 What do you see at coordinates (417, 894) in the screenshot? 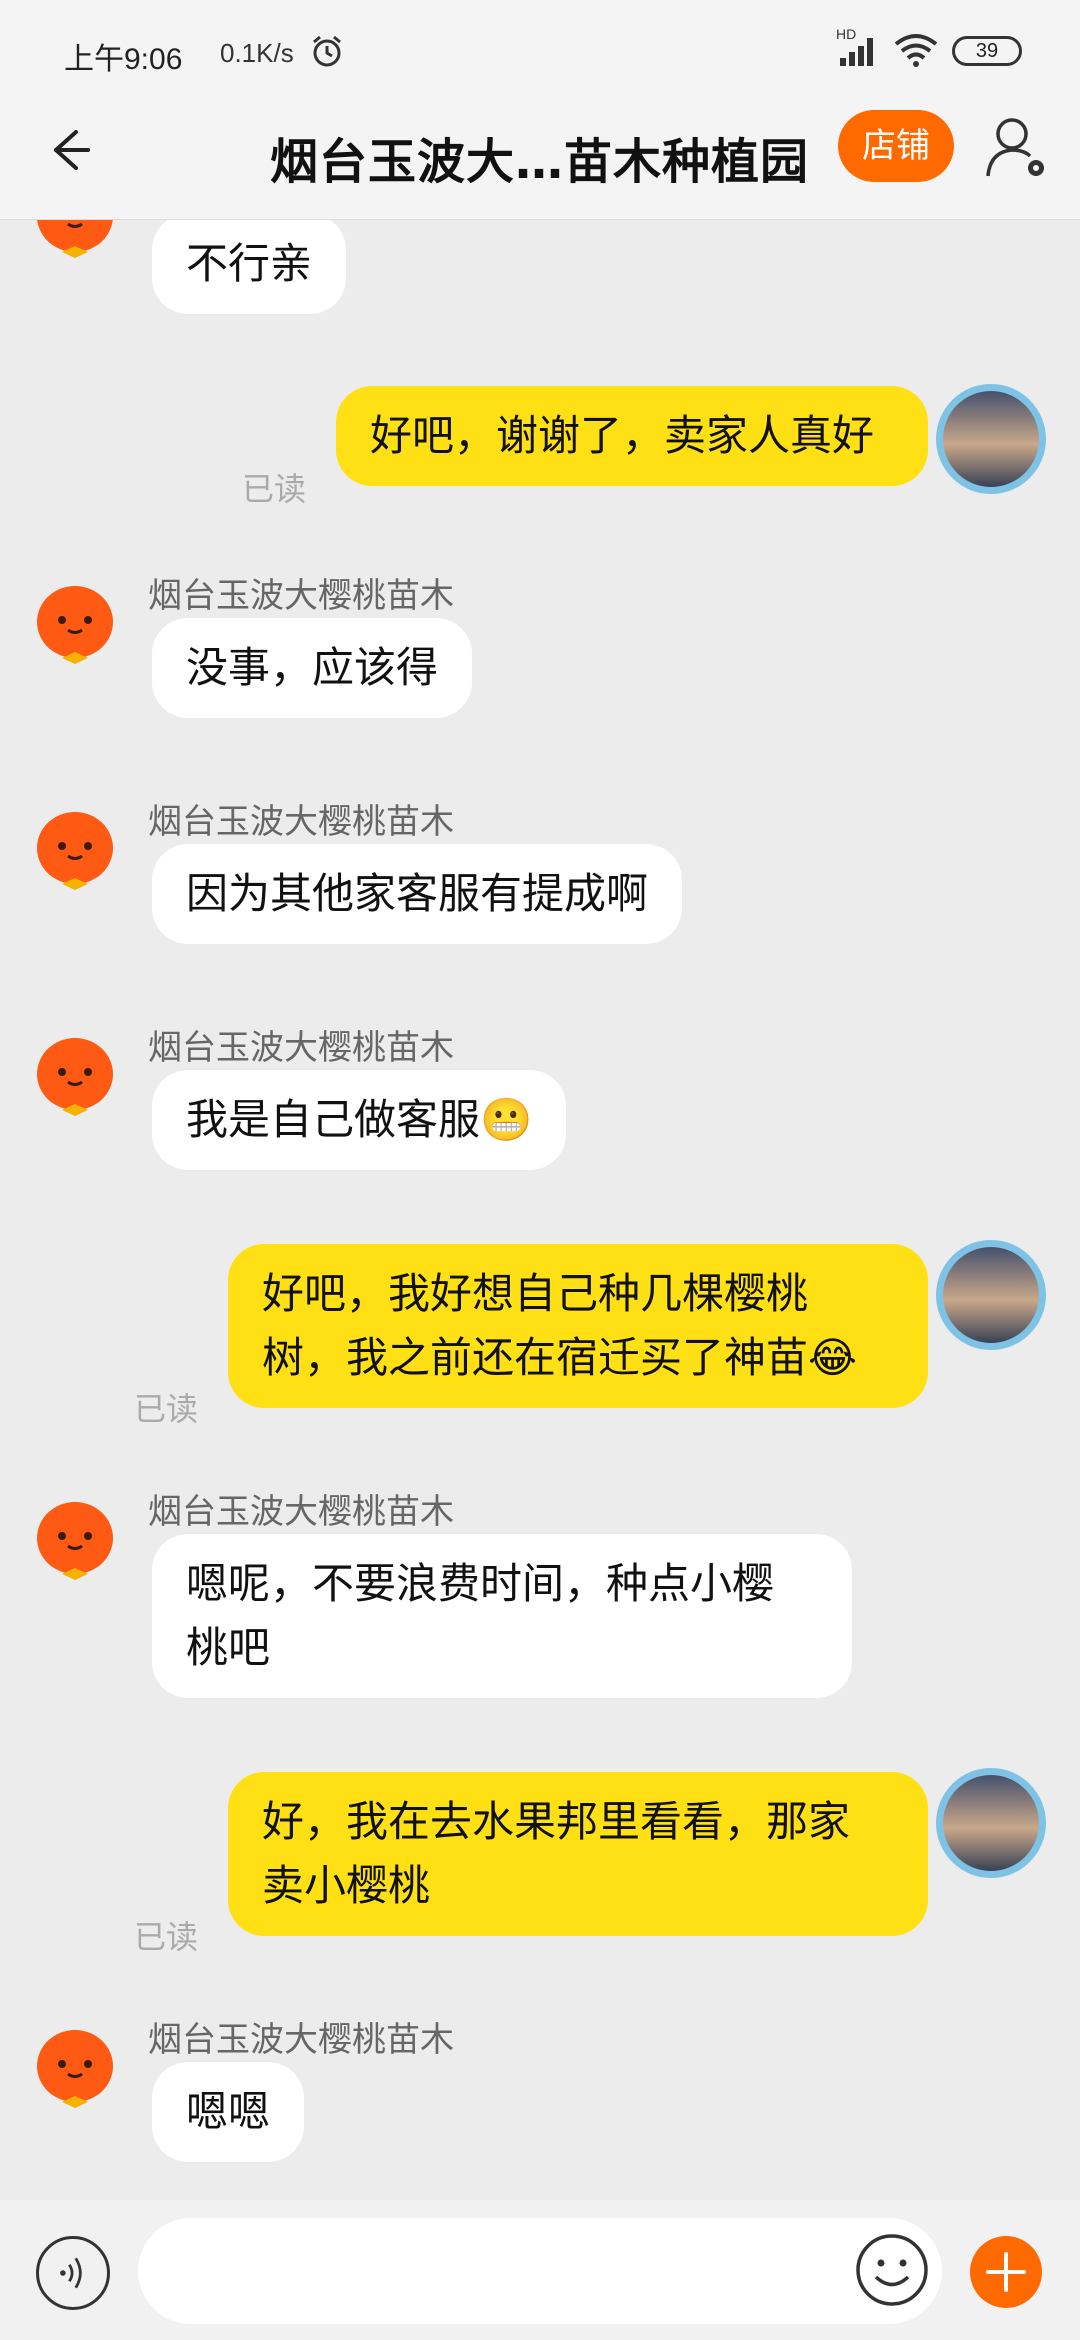
I see `message-bubble-incoming: 因为其他家客服有提成啊` at bounding box center [417, 894].